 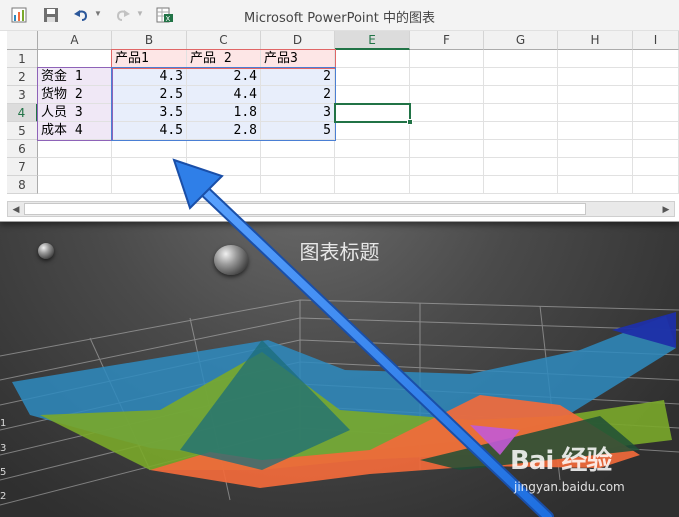 What do you see at coordinates (569, 487) in the screenshot?
I see `watermark-url: jingyan.baidu.com` at bounding box center [569, 487].